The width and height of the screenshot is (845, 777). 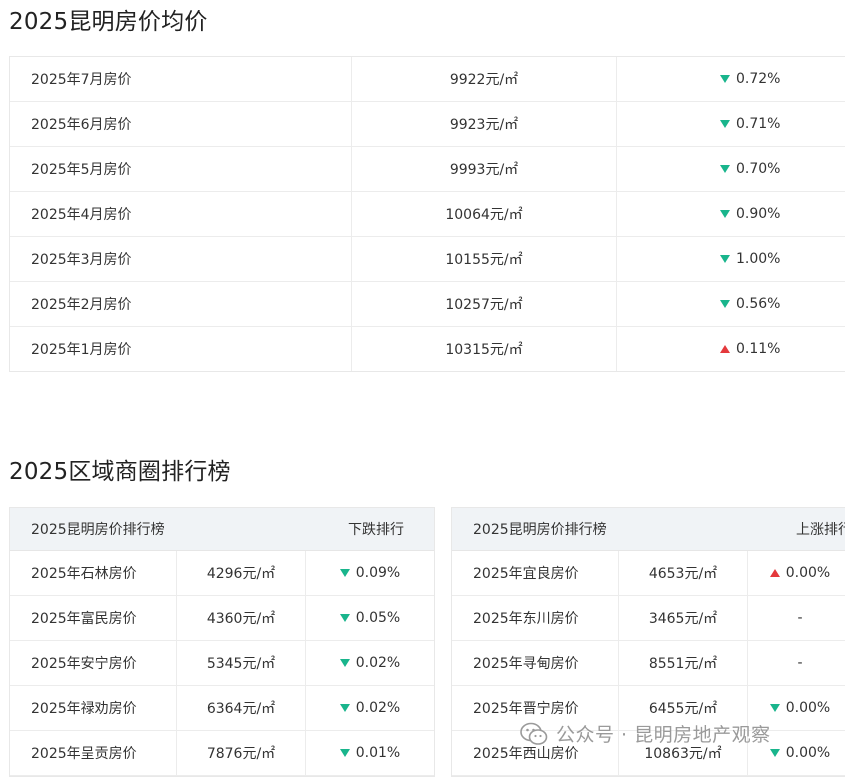 What do you see at coordinates (181, 214) in the screenshot?
I see `month-label: 2025年4月房价` at bounding box center [181, 214].